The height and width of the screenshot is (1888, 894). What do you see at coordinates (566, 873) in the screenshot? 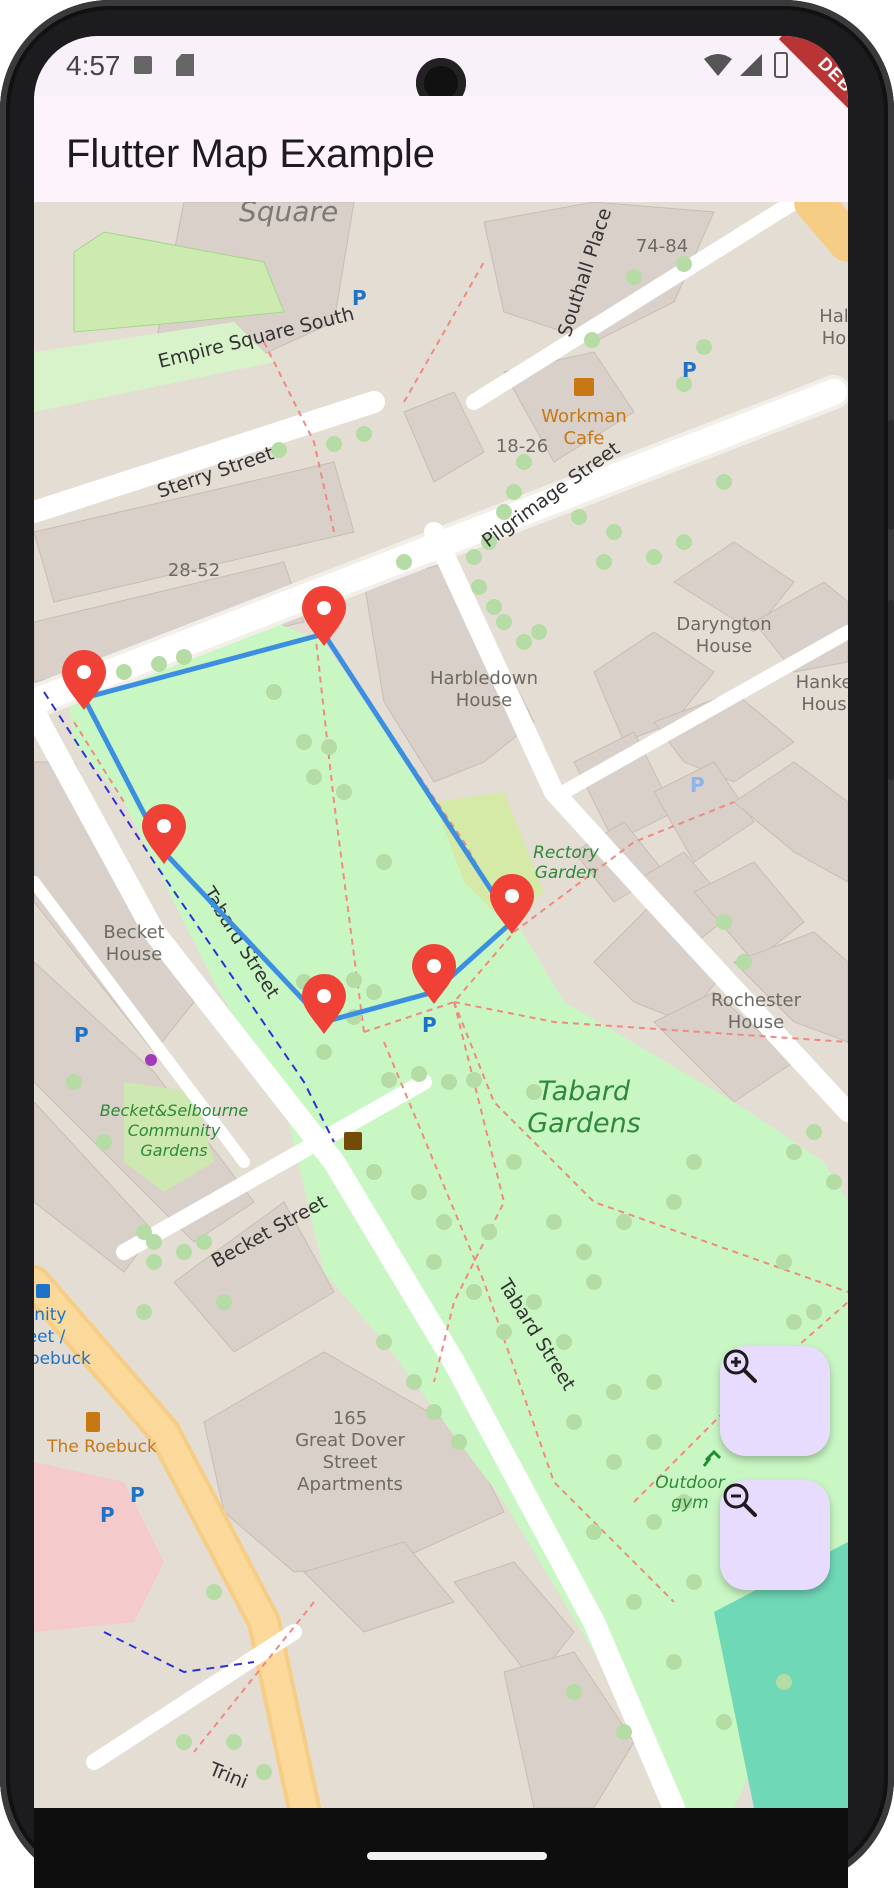
I see `svg-text: Garden` at bounding box center [566, 873].